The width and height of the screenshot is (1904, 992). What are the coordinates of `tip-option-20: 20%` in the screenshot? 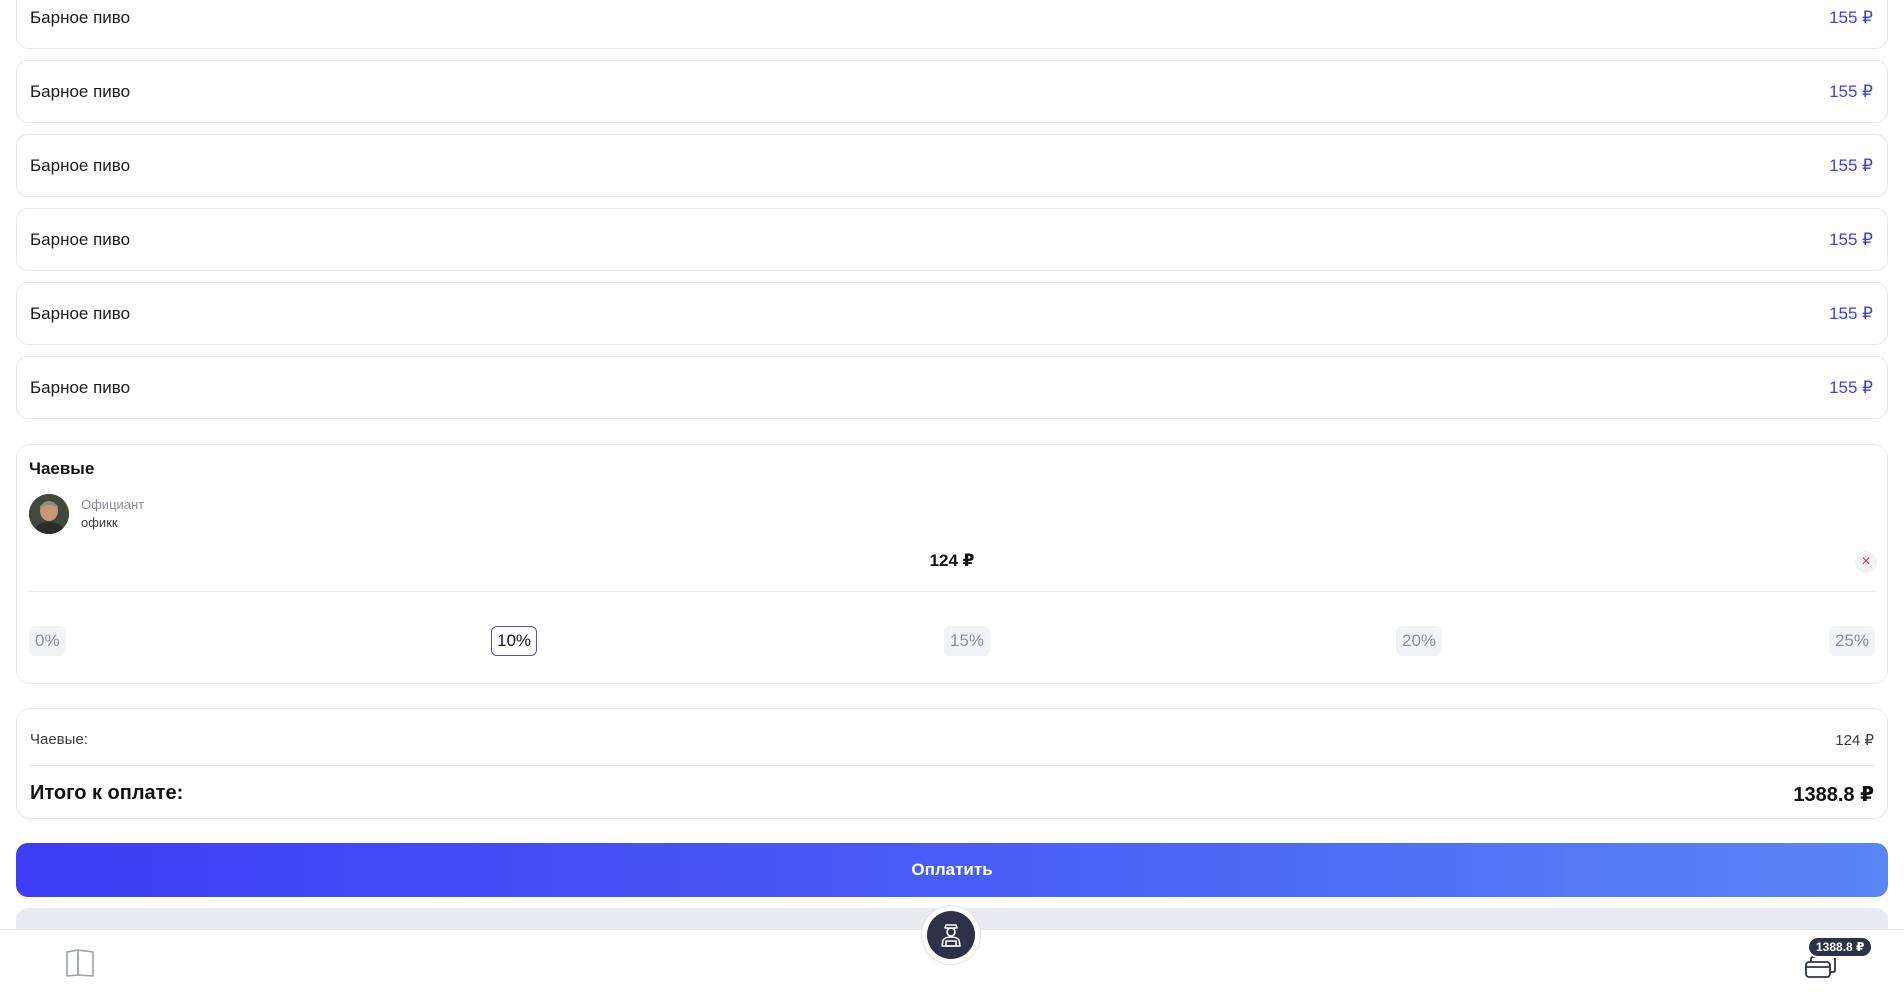 It's located at (1419, 641).